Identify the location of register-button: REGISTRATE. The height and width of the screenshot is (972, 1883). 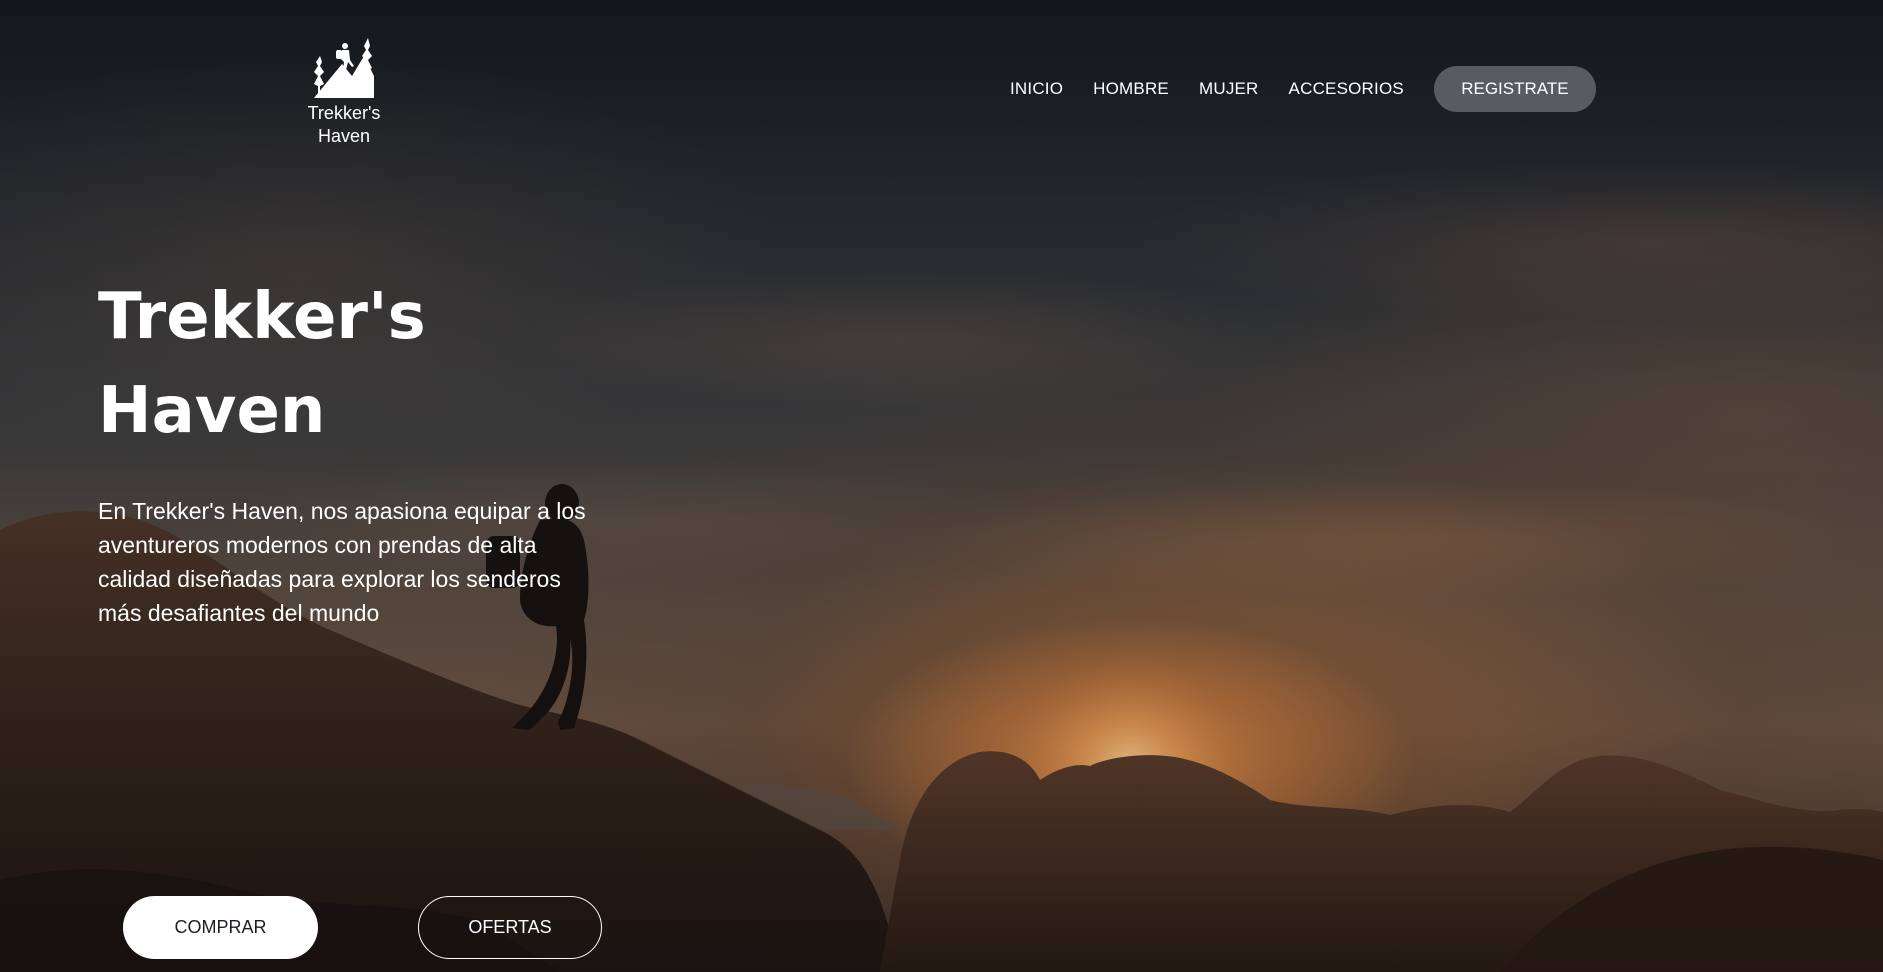
(1514, 89).